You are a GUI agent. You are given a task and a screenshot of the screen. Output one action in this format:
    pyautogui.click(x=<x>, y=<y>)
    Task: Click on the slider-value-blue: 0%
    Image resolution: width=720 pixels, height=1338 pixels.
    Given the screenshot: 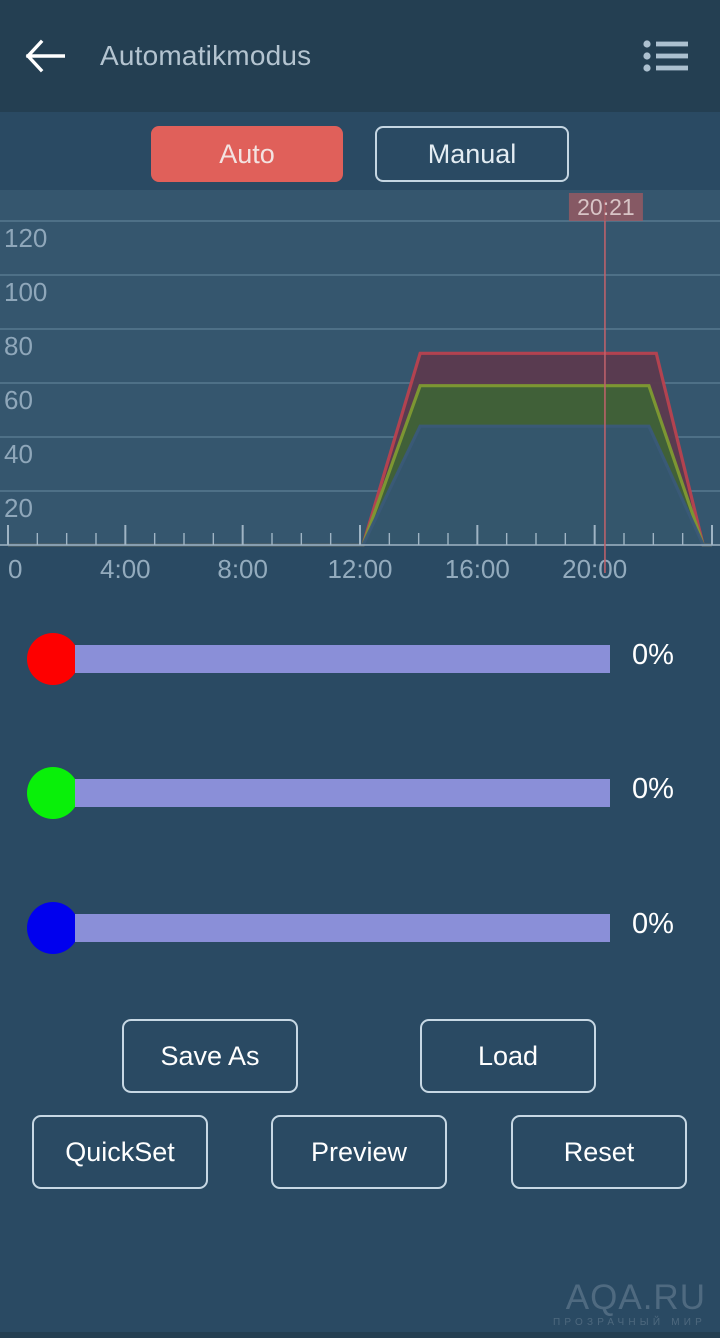 What is the action you would take?
    pyautogui.click(x=653, y=924)
    